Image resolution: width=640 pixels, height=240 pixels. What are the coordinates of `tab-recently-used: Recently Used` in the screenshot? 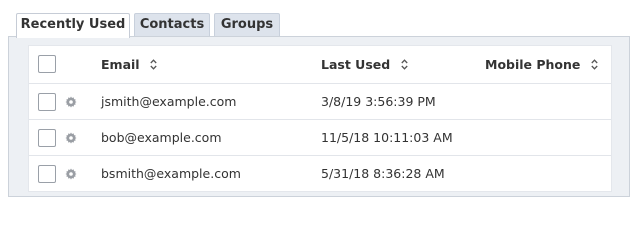 It's located at (73, 25).